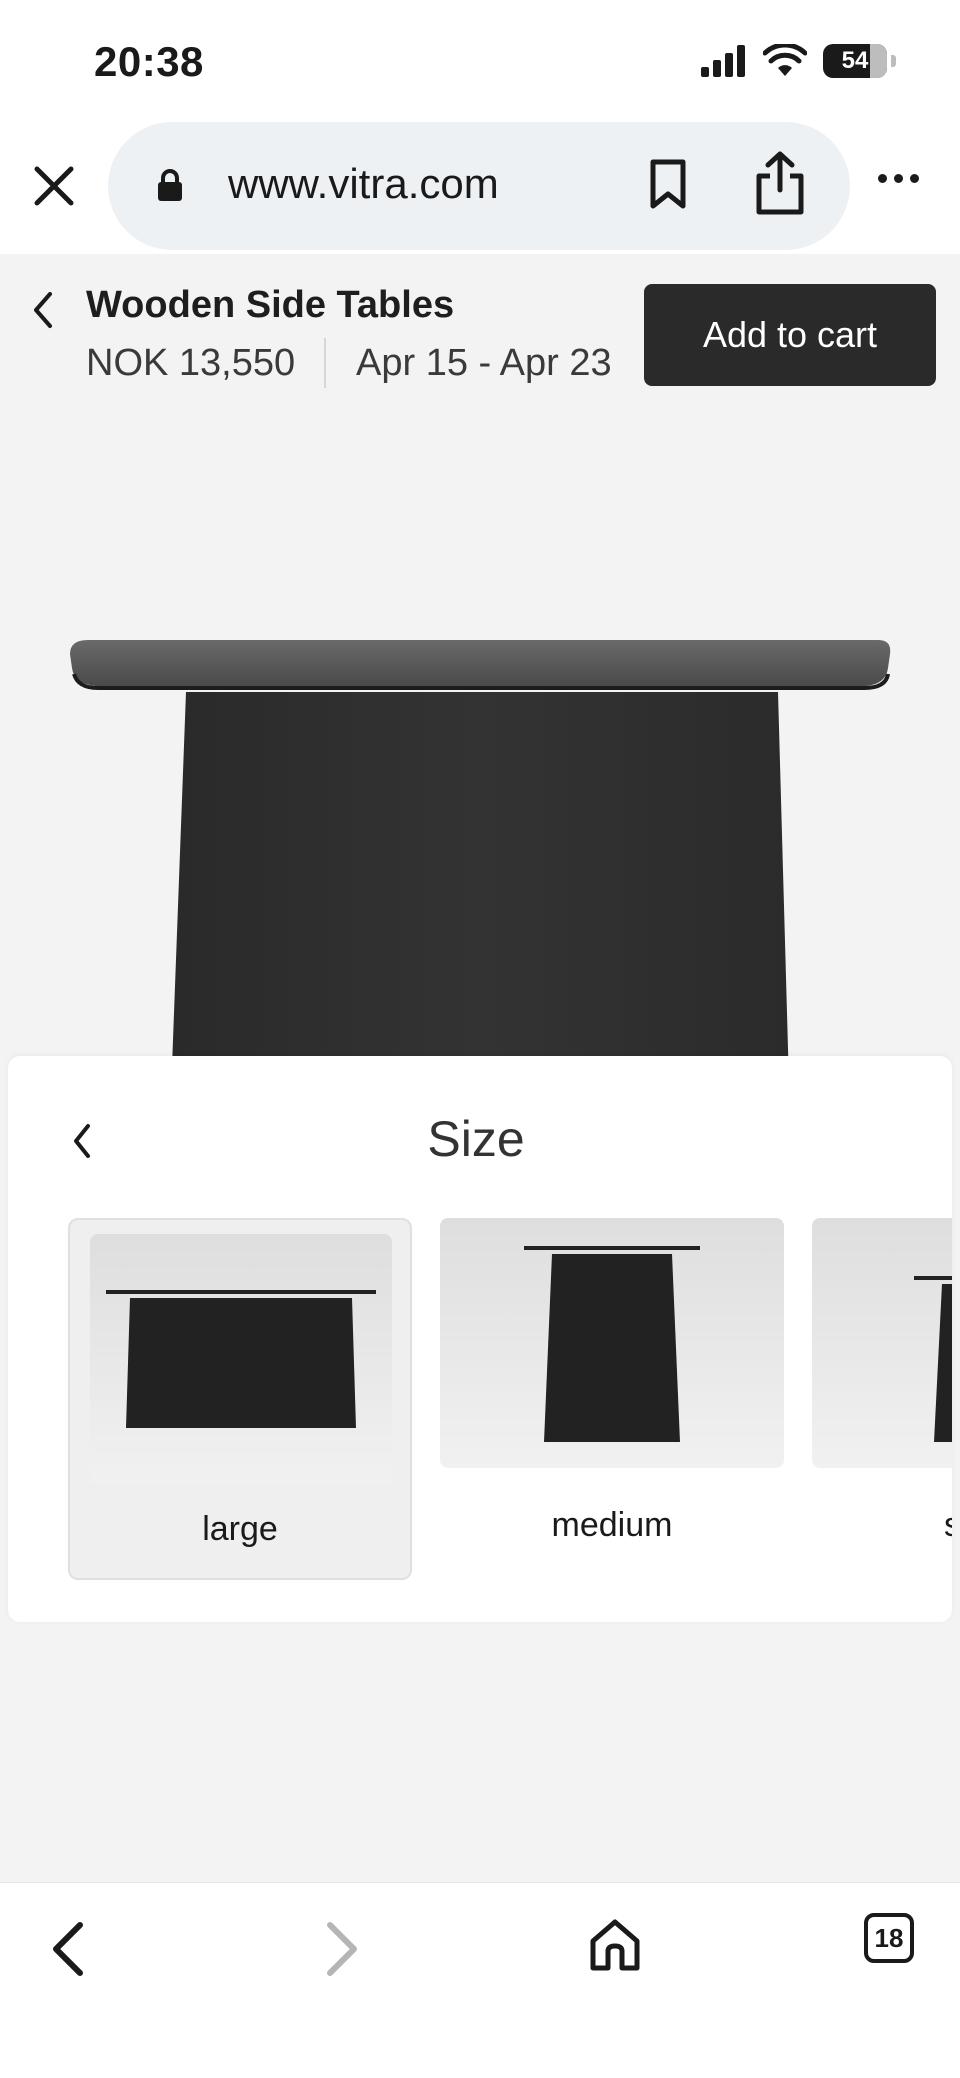 The height and width of the screenshot is (2078, 960). I want to click on close-button, so click(54, 186).